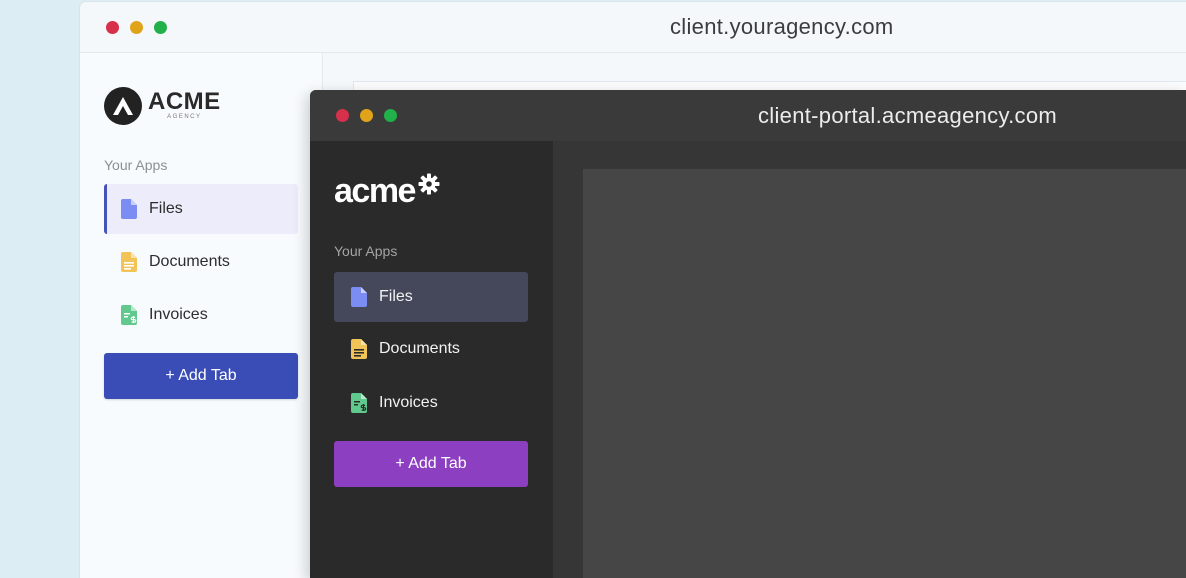 This screenshot has height=578, width=1186. I want to click on front-window-controls, so click(366, 115).